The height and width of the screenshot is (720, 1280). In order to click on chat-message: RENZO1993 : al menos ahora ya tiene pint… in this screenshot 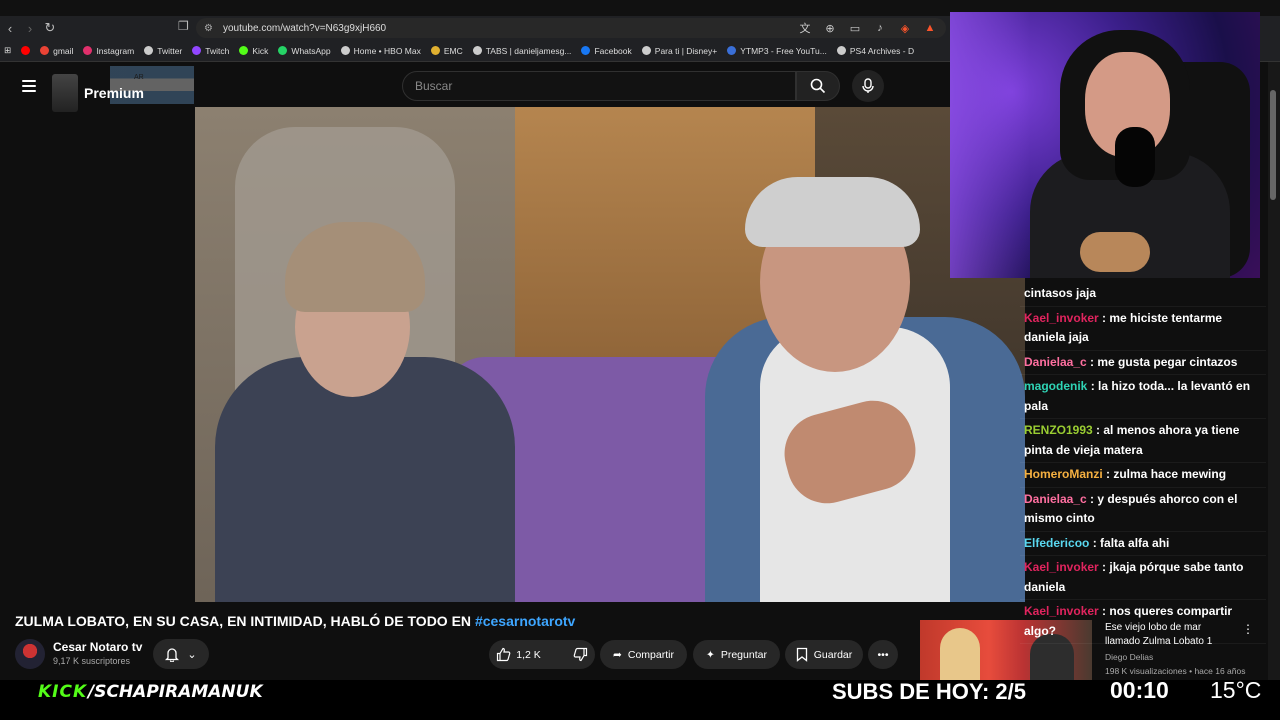, I will do `click(1143, 441)`.